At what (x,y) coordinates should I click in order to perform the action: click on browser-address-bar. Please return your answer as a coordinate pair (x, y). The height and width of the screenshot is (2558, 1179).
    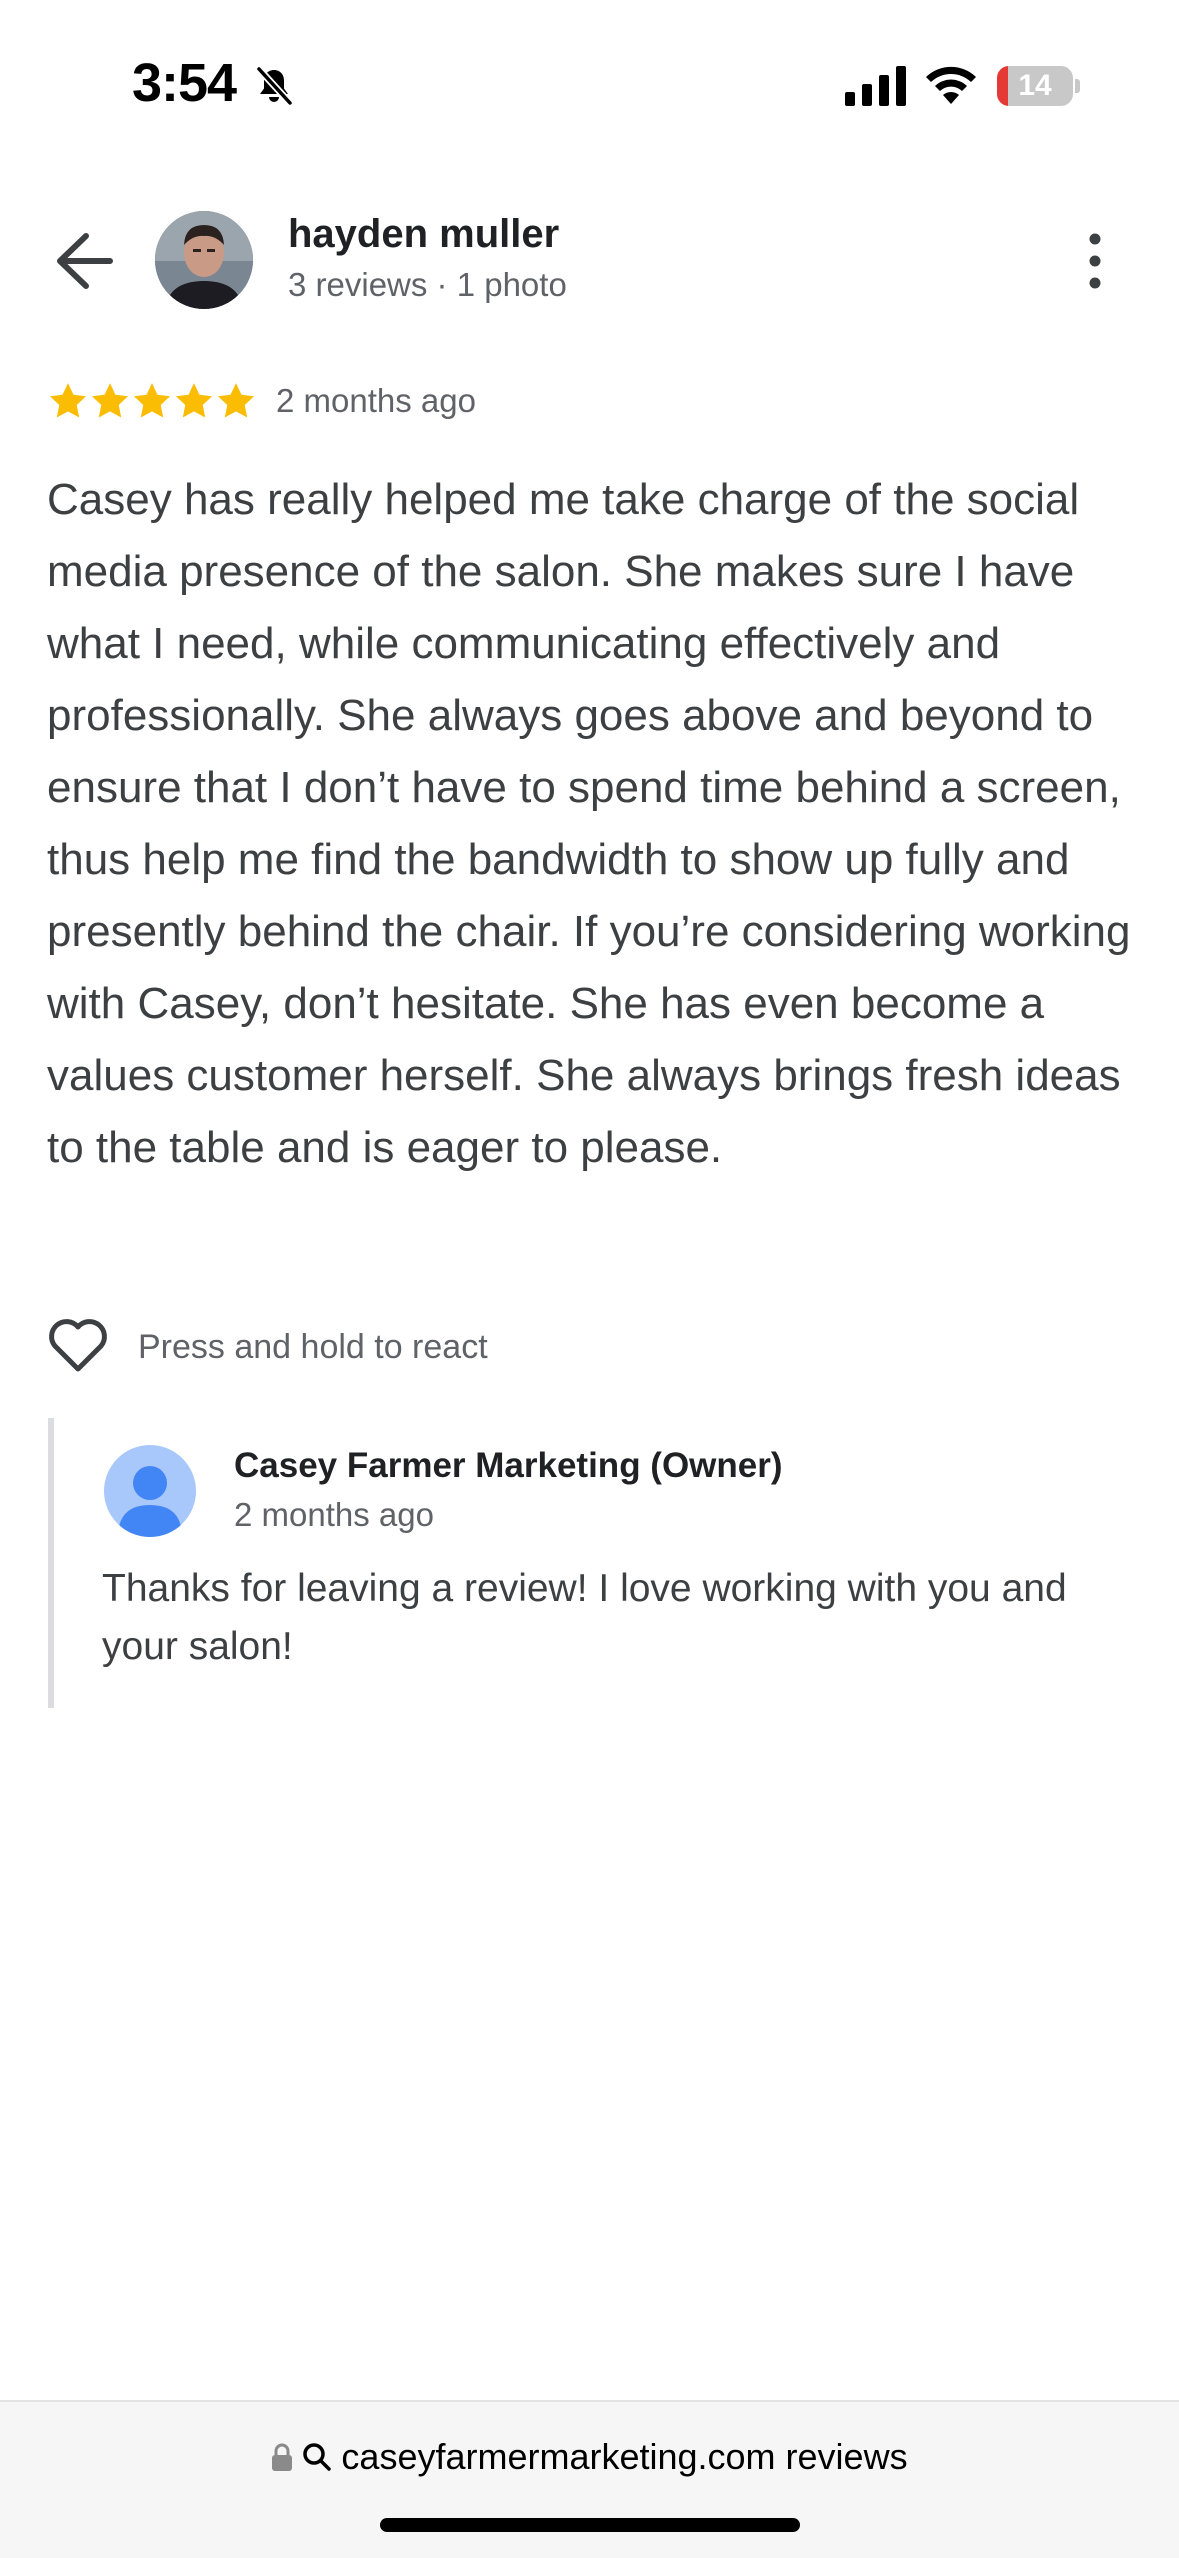
    Looking at the image, I should click on (589, 2479).